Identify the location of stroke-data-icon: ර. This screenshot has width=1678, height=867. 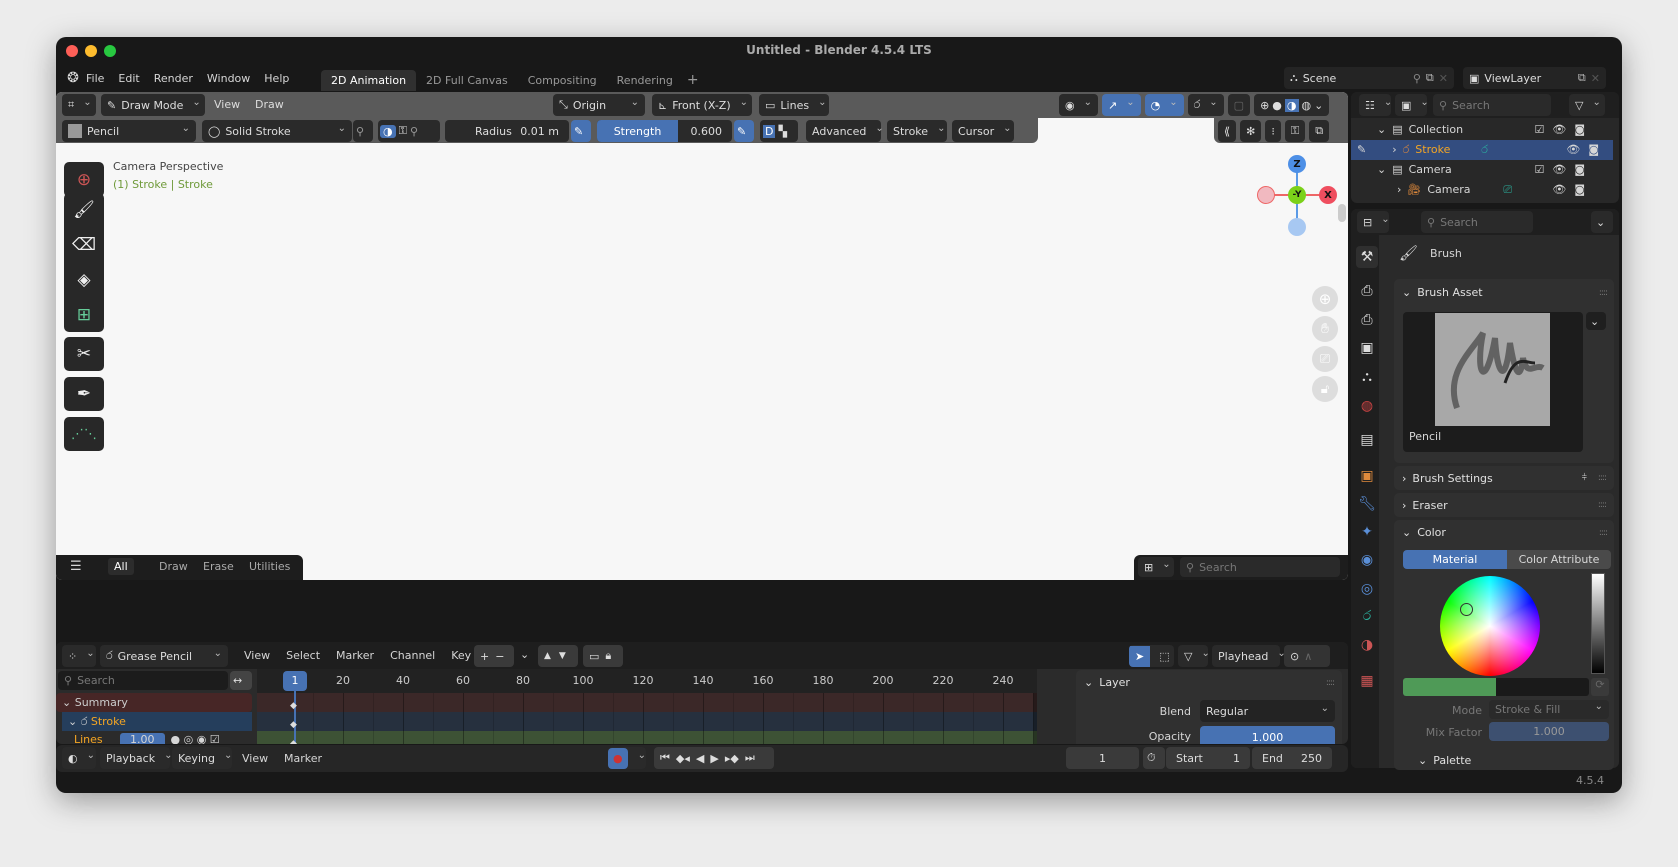
(1484, 150).